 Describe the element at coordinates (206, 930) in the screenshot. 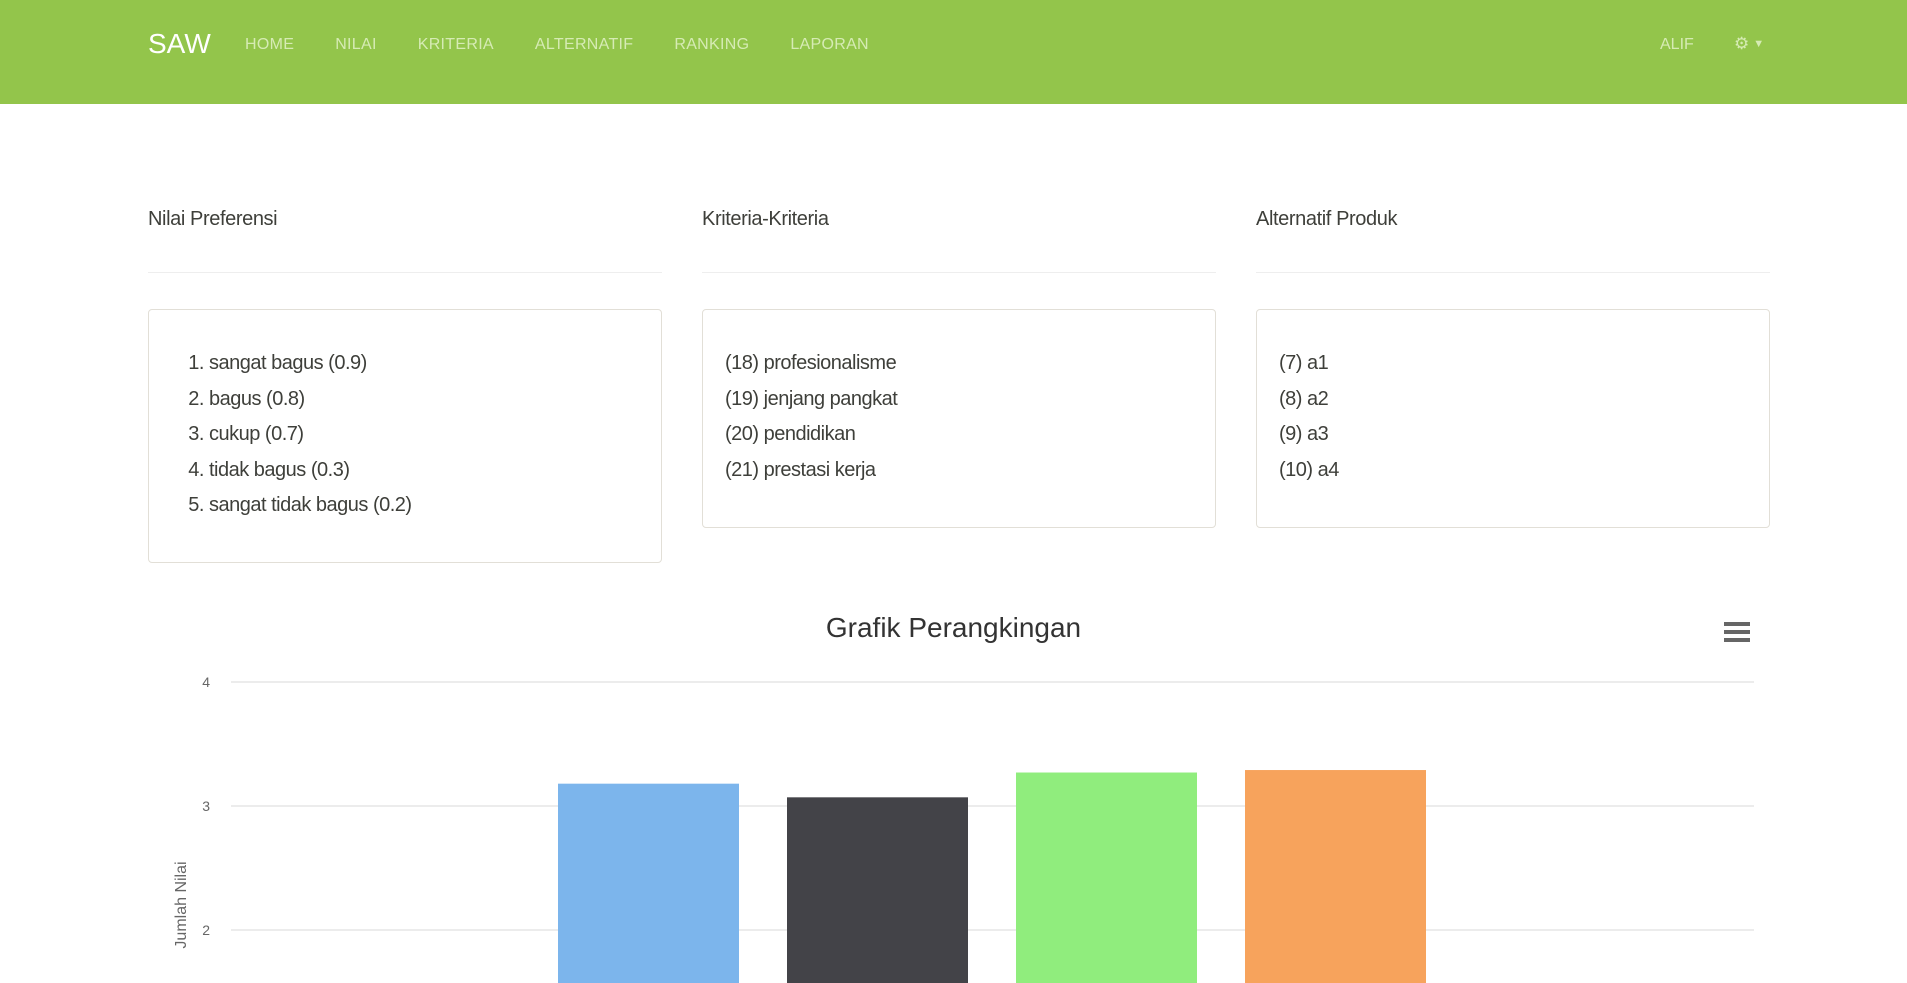

I see `y-tick-label: 2` at that location.